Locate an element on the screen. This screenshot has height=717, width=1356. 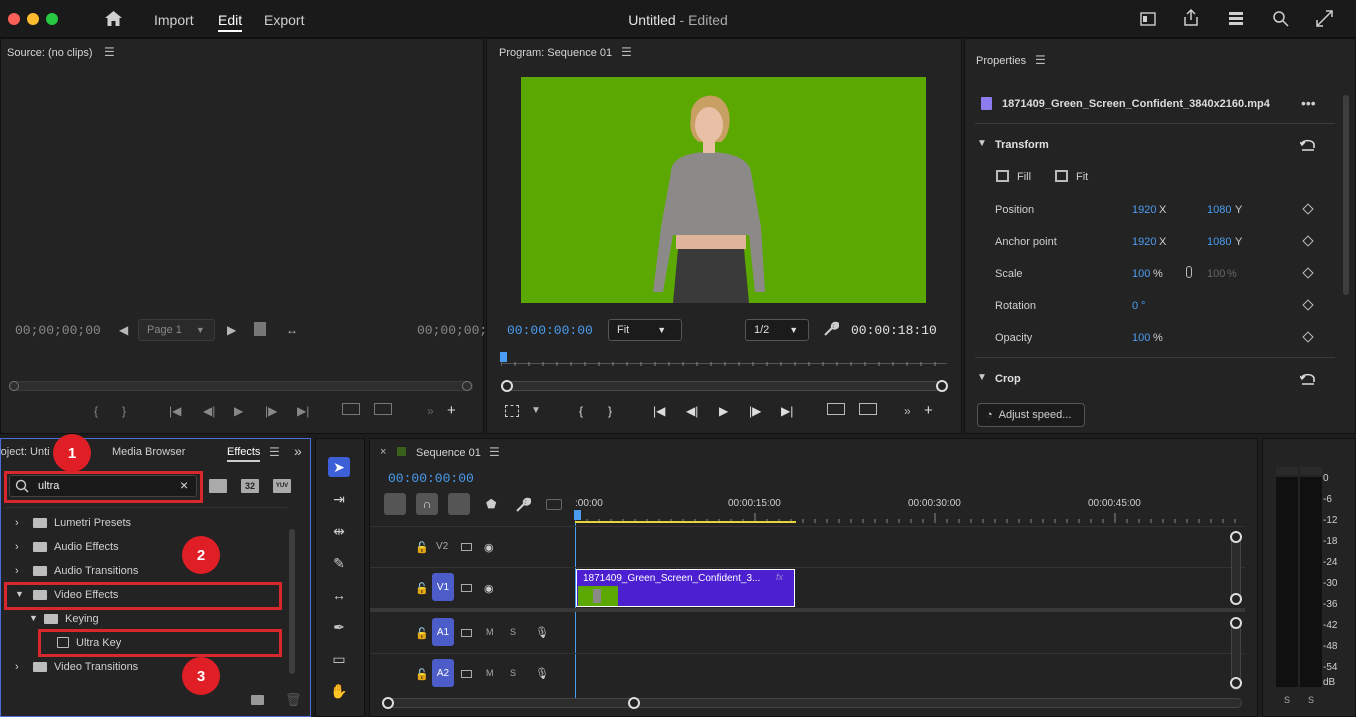
timeline-menu-icon: ☰ is located at coordinates (494, 452).